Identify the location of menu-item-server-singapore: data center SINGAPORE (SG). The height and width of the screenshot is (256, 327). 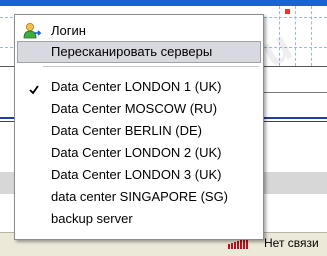
(139, 197).